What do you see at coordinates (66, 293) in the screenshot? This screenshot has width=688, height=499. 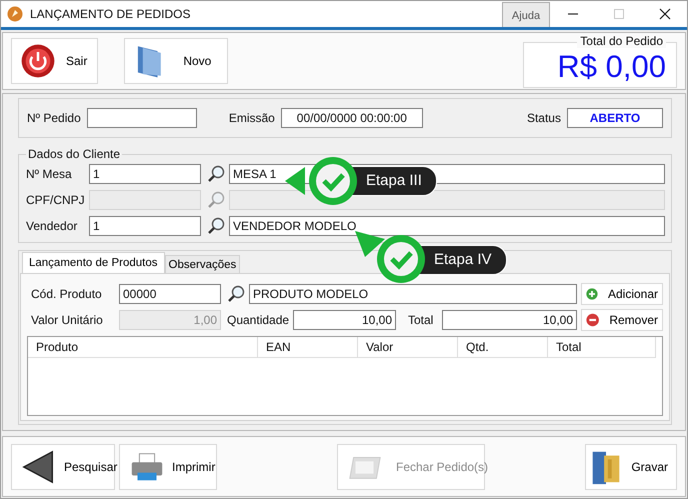 I see `field-label: Cód. Produto` at bounding box center [66, 293].